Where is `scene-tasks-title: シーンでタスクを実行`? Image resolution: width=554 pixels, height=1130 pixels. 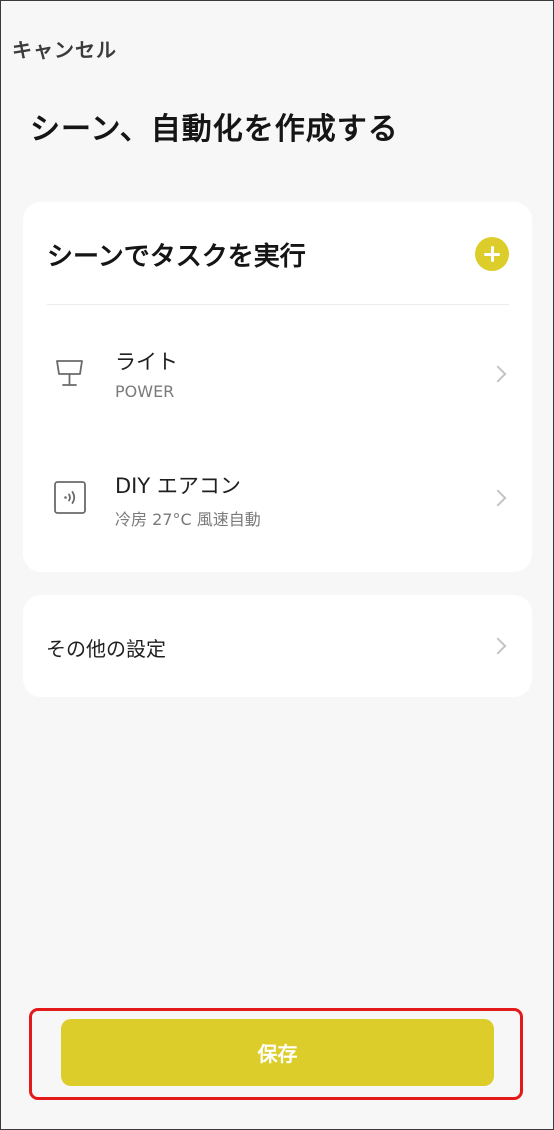
scene-tasks-title: シーンでタスクを実行 is located at coordinates (176, 257).